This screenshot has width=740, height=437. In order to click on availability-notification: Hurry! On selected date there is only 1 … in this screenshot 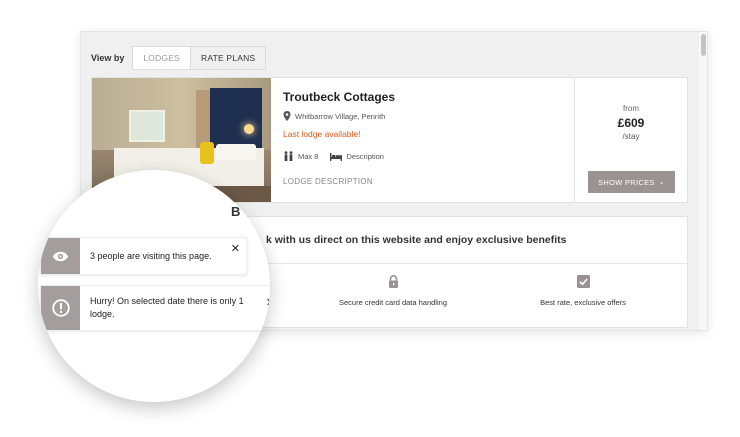, I will do `click(155, 308)`.